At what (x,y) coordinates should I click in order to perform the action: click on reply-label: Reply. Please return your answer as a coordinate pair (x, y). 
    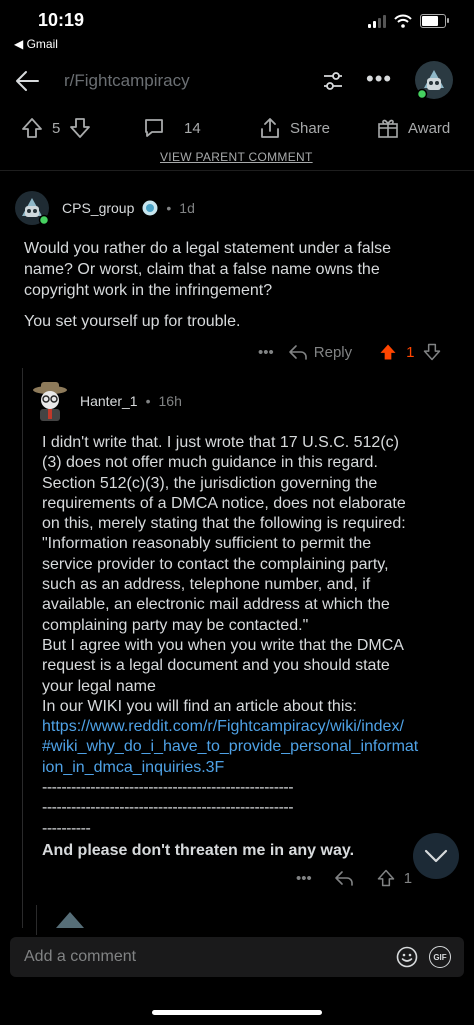
    Looking at the image, I should click on (333, 352).